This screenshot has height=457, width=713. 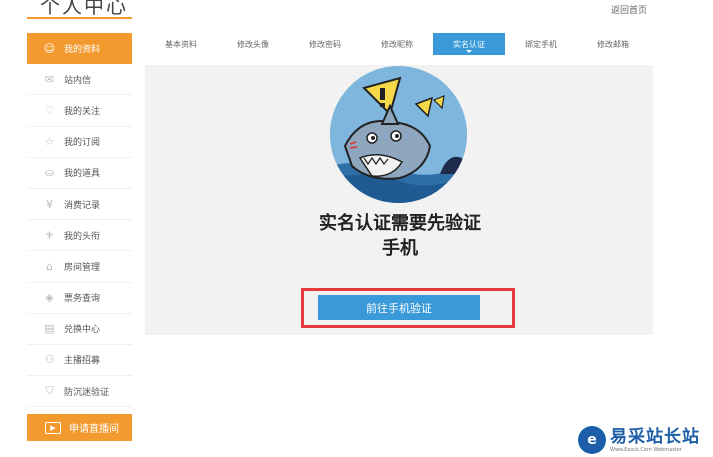 I want to click on sidebar-item-label: 我的订阅, so click(x=82, y=143).